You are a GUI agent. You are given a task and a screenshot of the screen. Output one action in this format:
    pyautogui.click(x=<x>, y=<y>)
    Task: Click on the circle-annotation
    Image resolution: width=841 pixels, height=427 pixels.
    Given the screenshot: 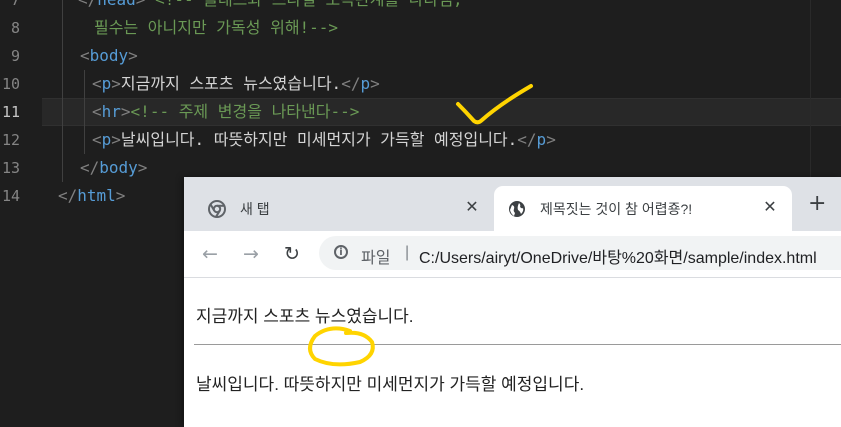 What is the action you would take?
    pyautogui.click(x=341, y=346)
    